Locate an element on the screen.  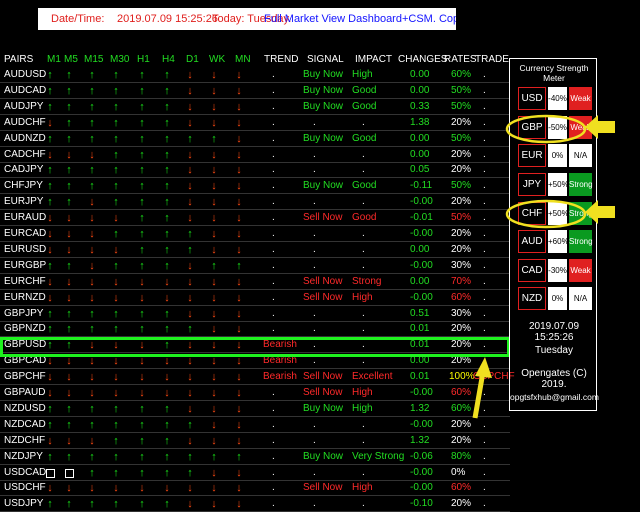
pair-symbol: USDJPY is located at coordinates (24, 503).